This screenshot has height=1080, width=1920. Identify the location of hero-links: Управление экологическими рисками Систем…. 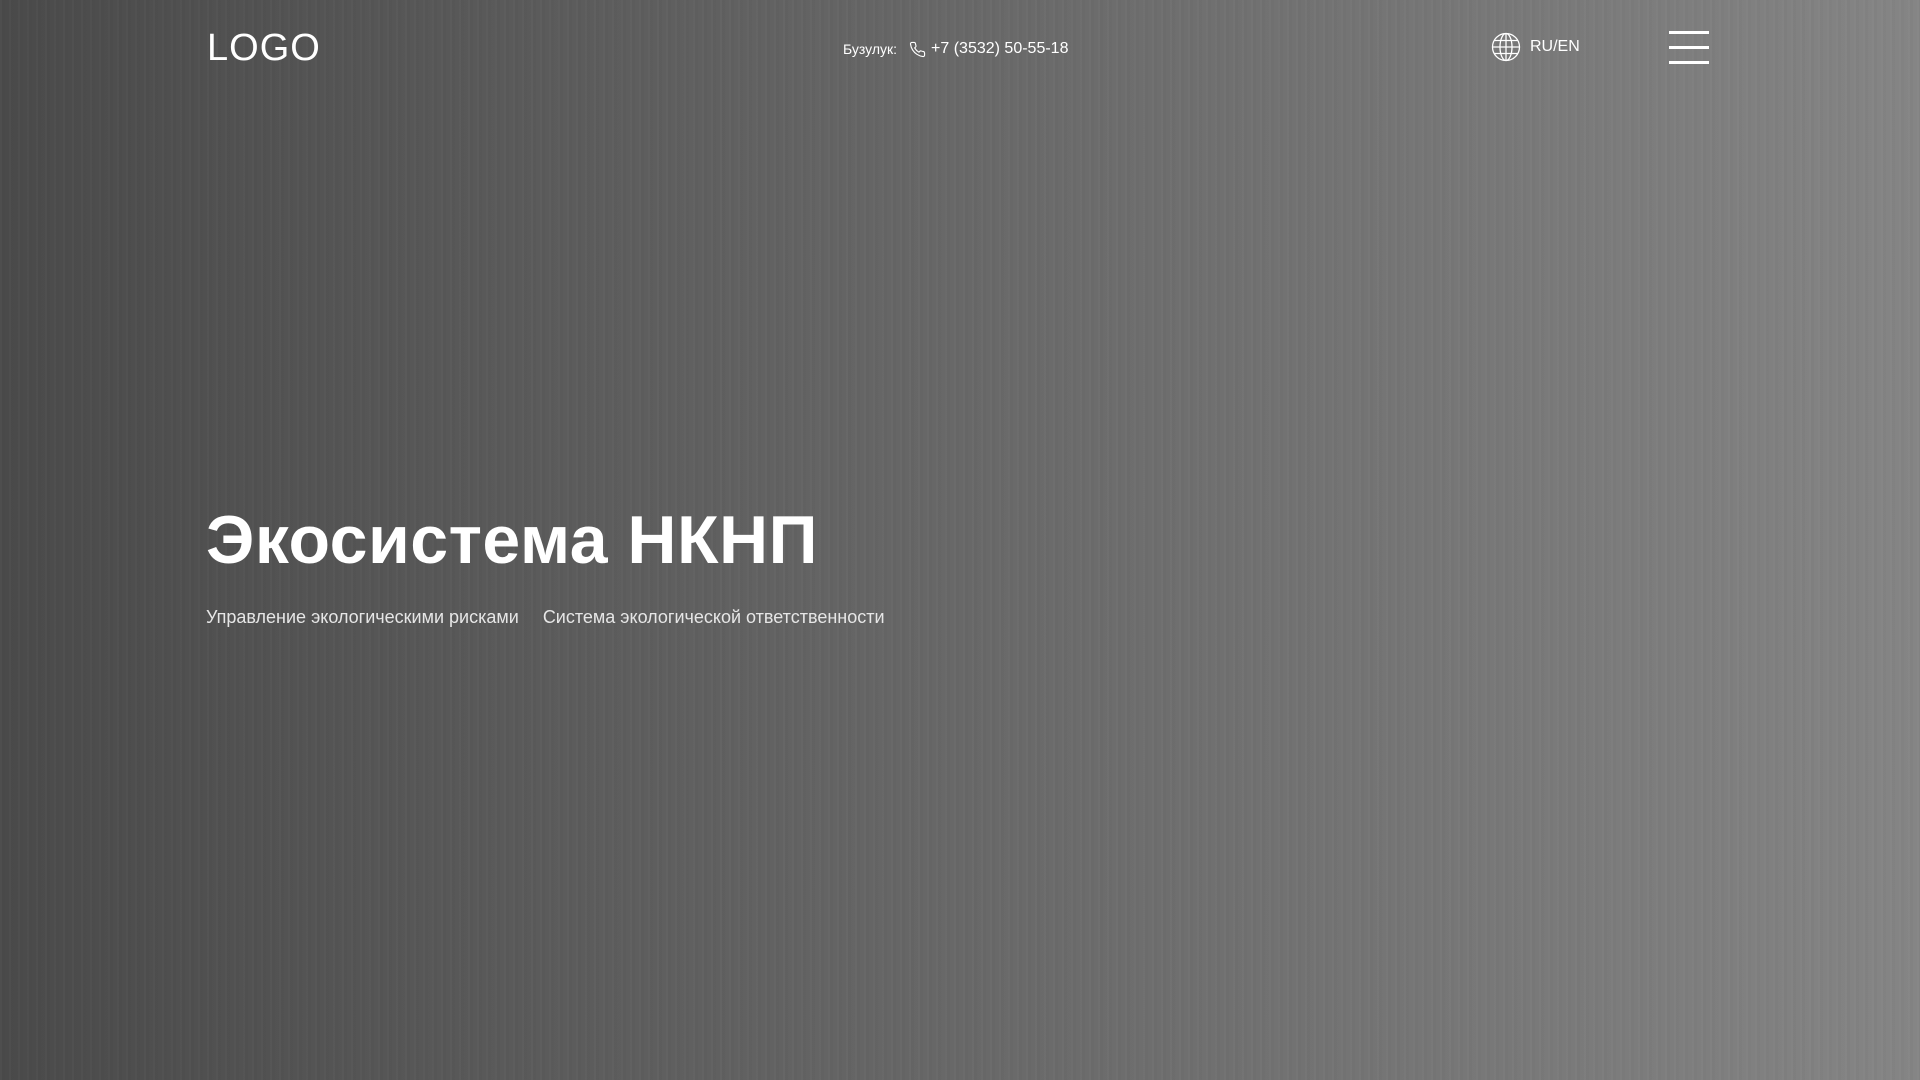
(545, 617).